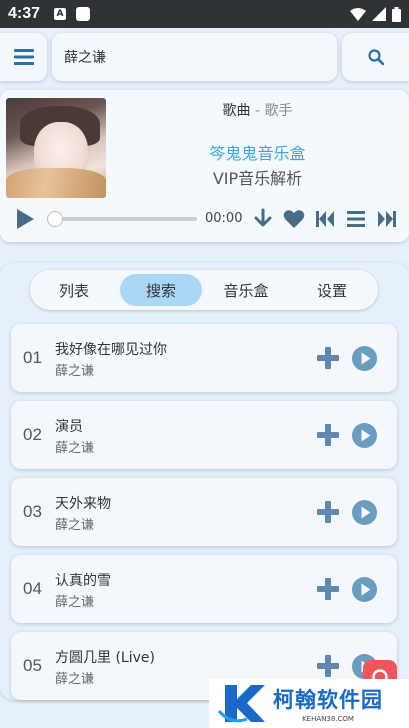  I want to click on watermark: 柯翰软件园 KEHAN38.COM, so click(309, 703).